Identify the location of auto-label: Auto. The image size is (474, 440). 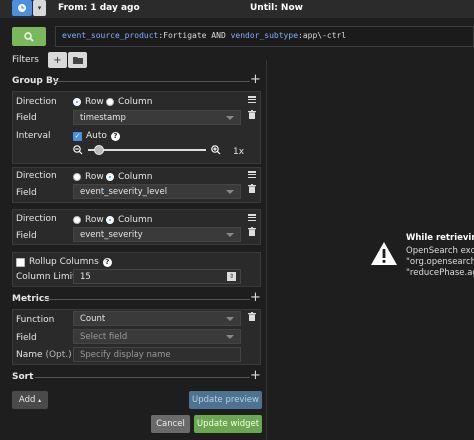
(96, 136).